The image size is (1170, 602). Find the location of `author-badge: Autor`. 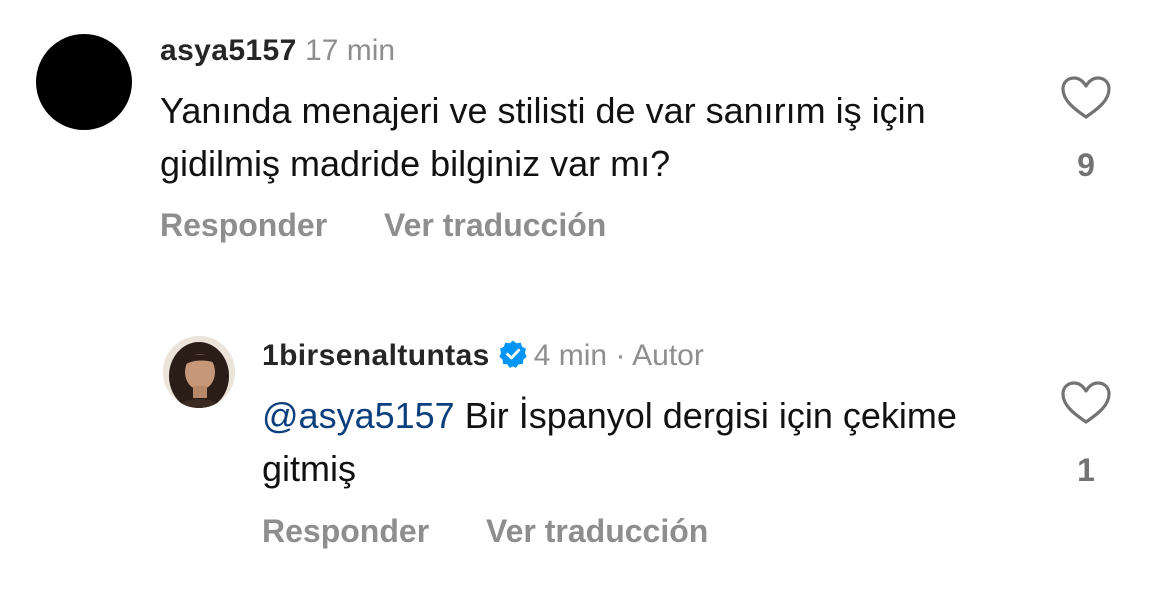

author-badge: Autor is located at coordinates (668, 355).